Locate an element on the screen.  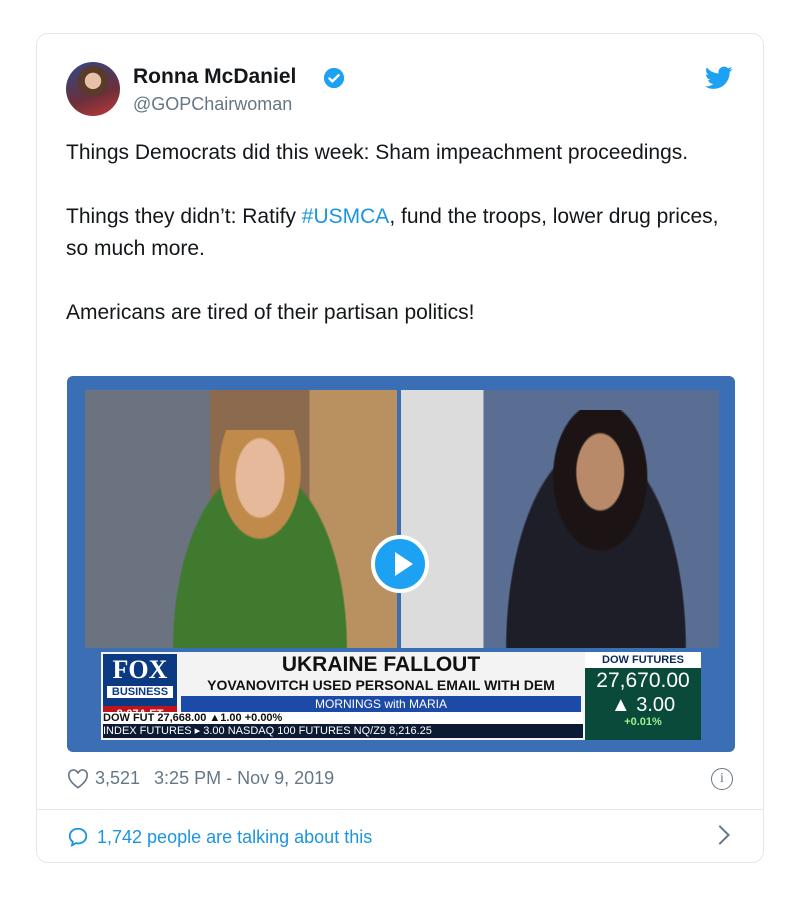
talking-count: 1,742 people are talking about this is located at coordinates (235, 836).